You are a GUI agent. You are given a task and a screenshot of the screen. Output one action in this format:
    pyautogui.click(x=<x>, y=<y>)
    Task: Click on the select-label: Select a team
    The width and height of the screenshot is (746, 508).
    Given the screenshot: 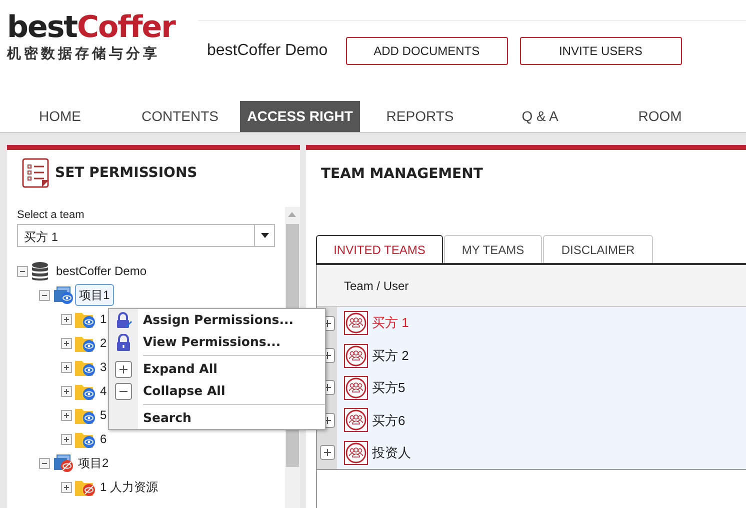 What is the action you would take?
    pyautogui.click(x=50, y=215)
    